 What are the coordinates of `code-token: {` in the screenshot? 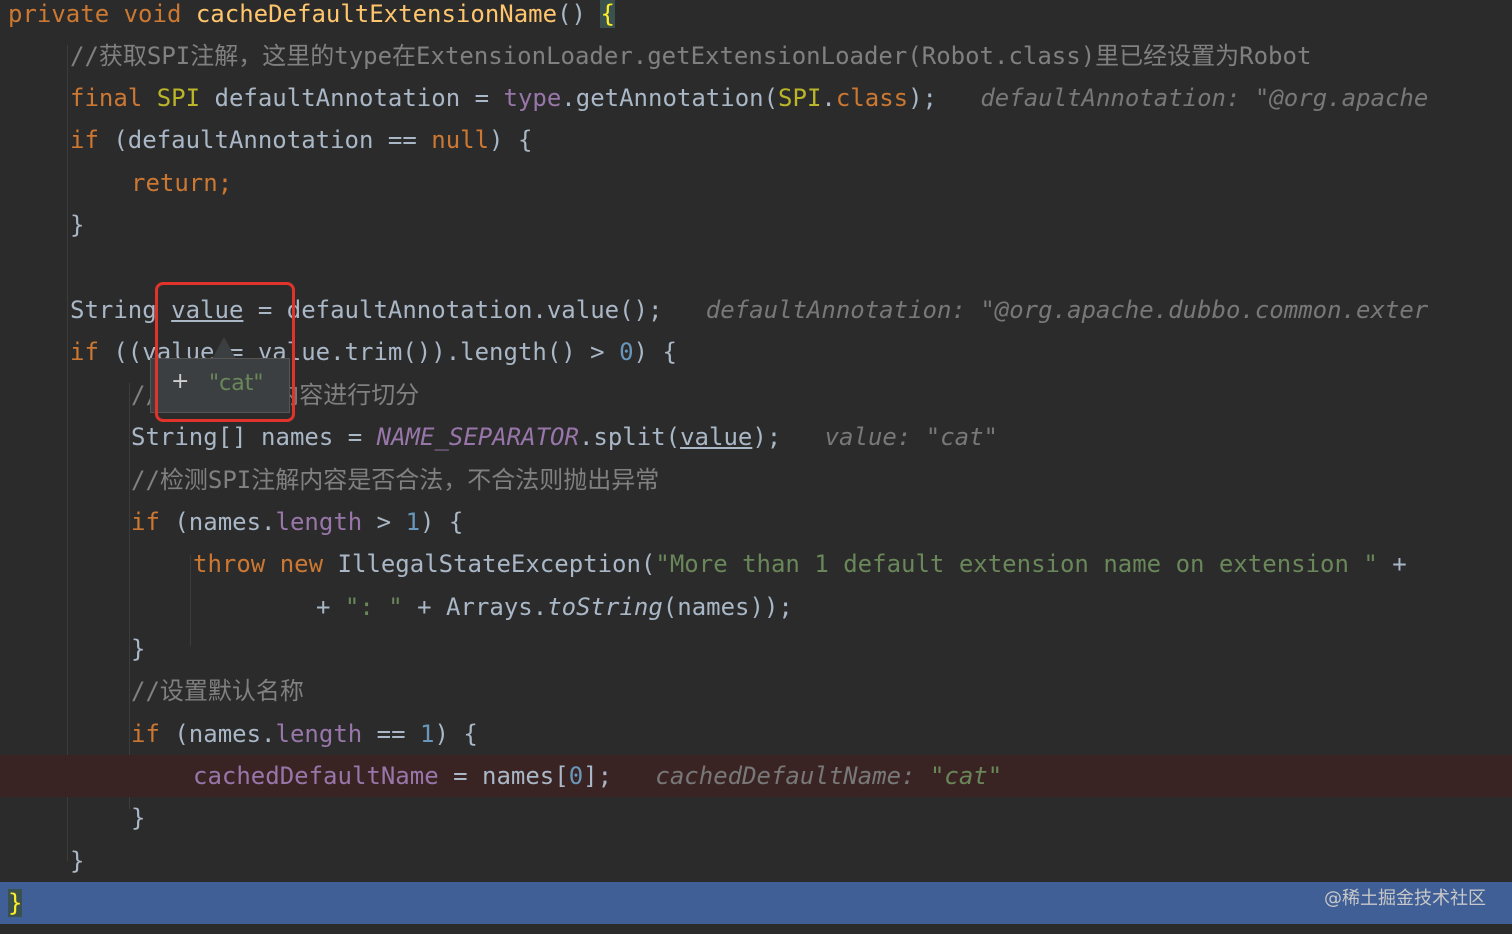 It's located at (607, 14).